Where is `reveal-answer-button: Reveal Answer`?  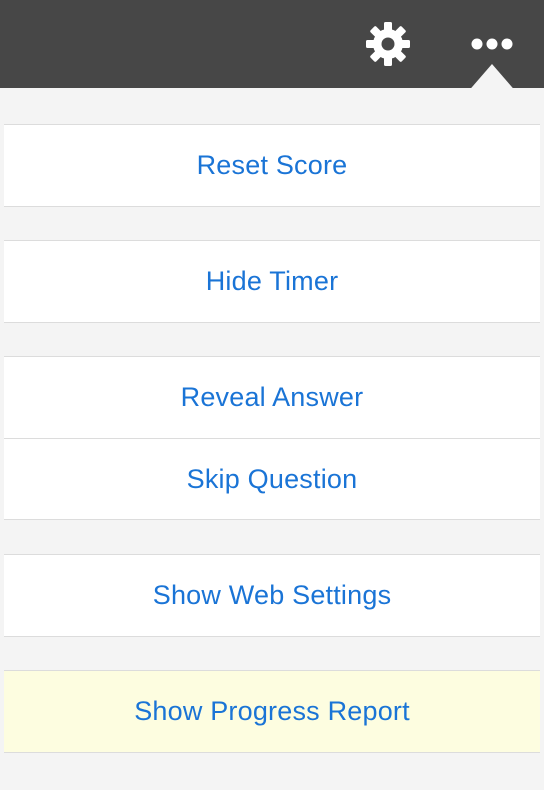 reveal-answer-button: Reveal Answer is located at coordinates (272, 397).